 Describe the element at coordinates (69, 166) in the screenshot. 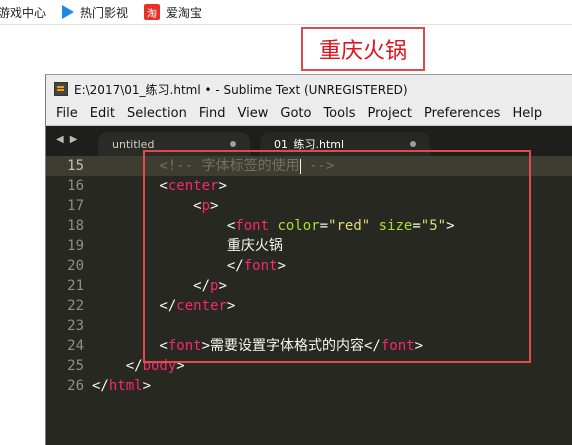

I see `line-number: 15` at that location.